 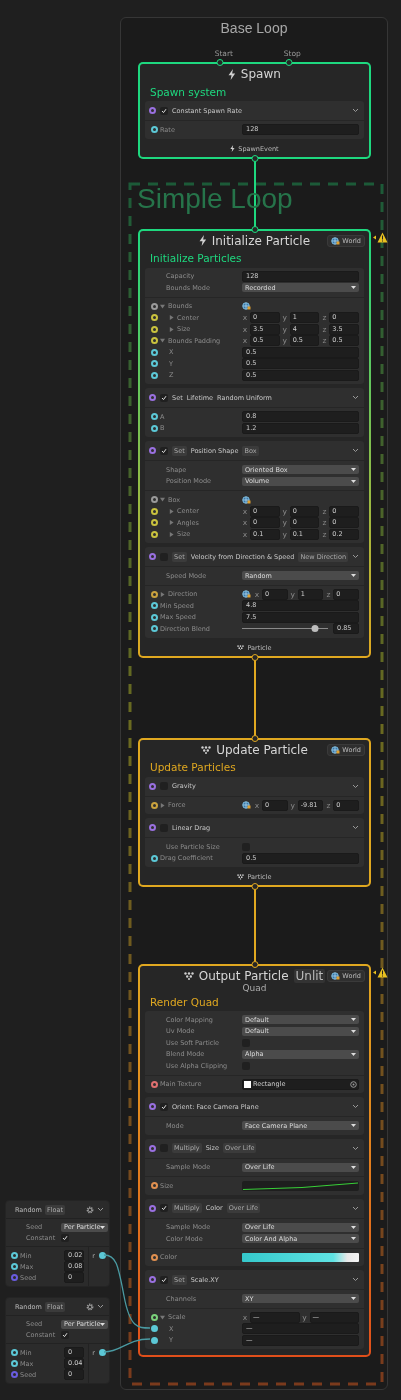 What do you see at coordinates (232, 74) in the screenshot?
I see `lightning-icon` at bounding box center [232, 74].